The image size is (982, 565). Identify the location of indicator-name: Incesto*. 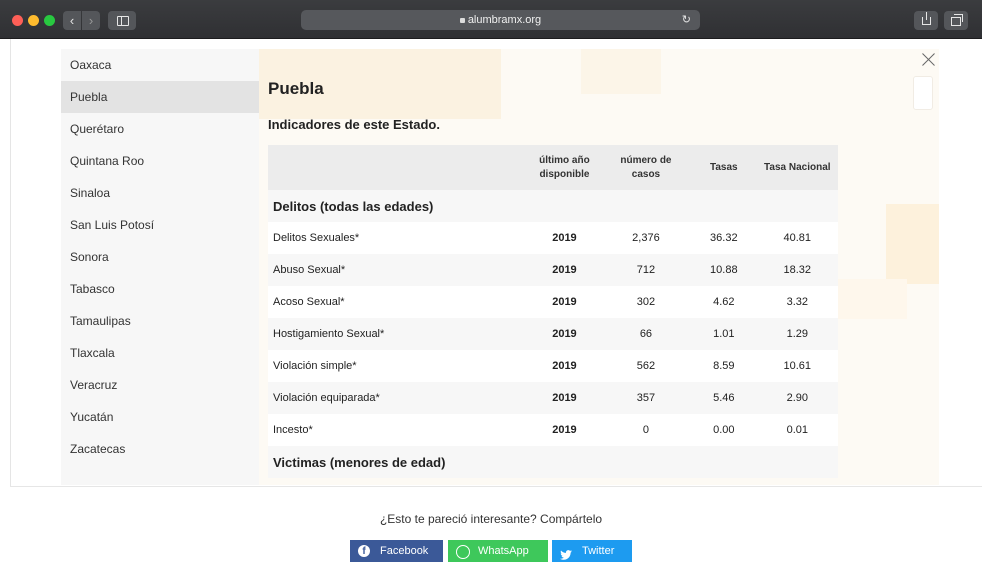
(398, 430).